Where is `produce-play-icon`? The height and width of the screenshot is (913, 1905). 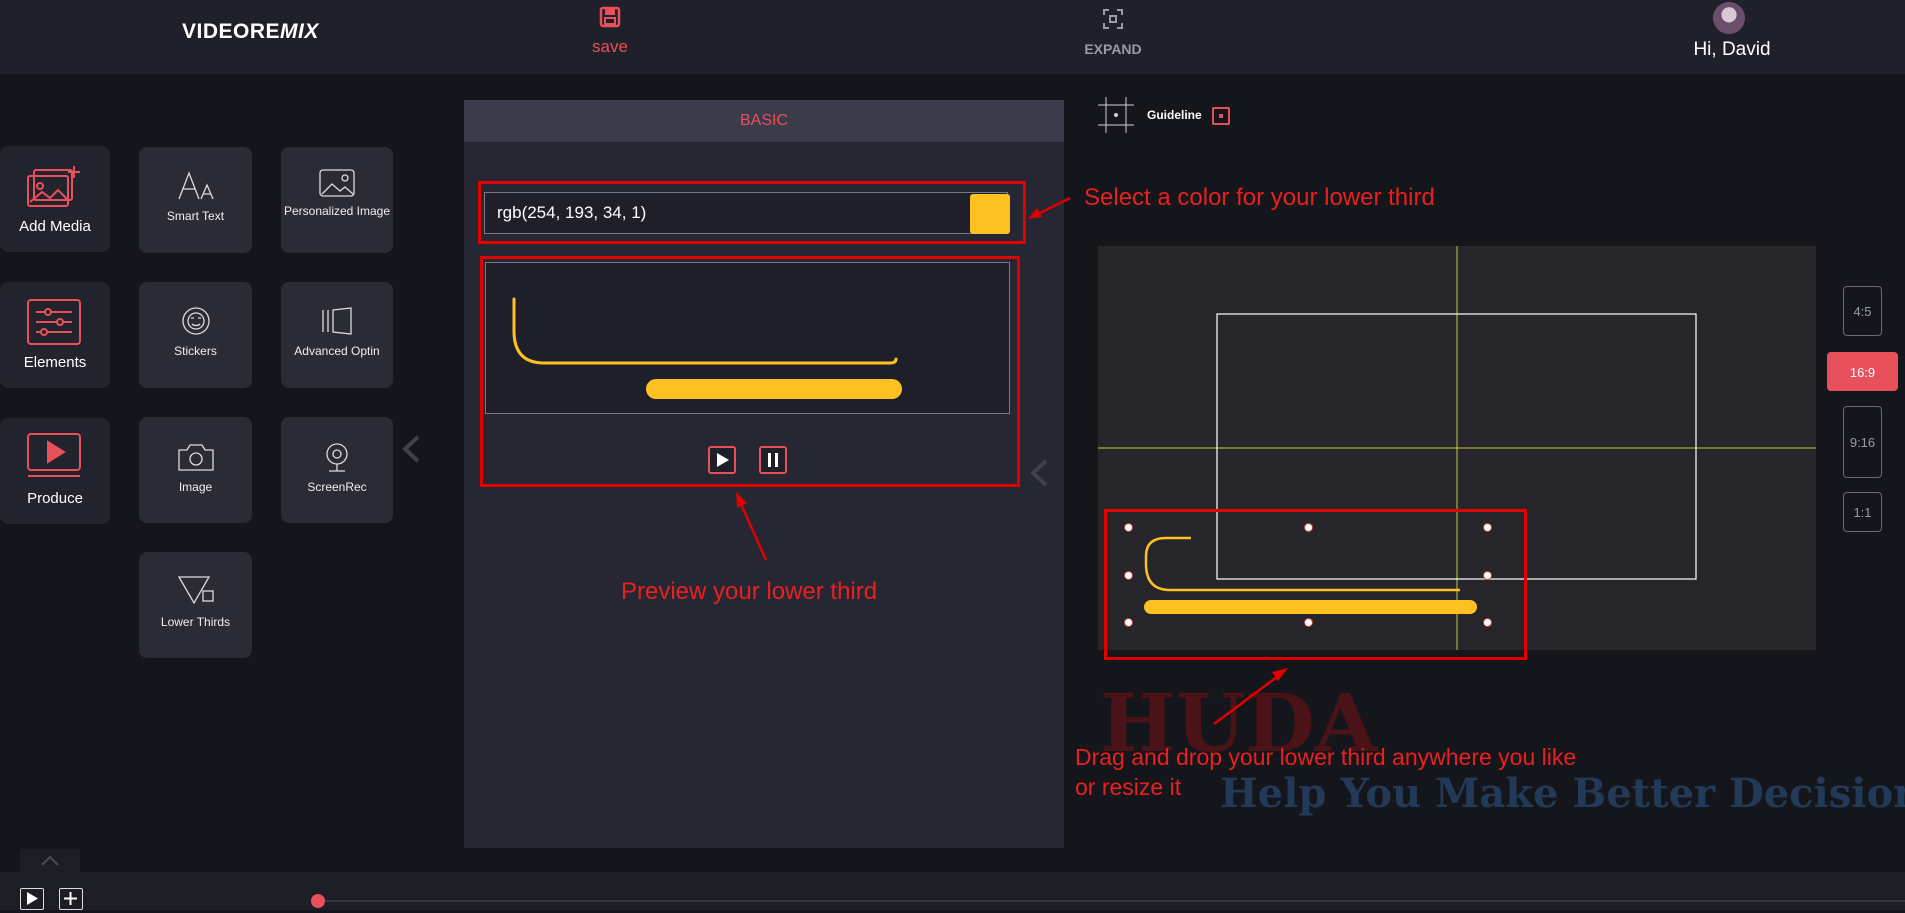
produce-play-icon is located at coordinates (54, 455).